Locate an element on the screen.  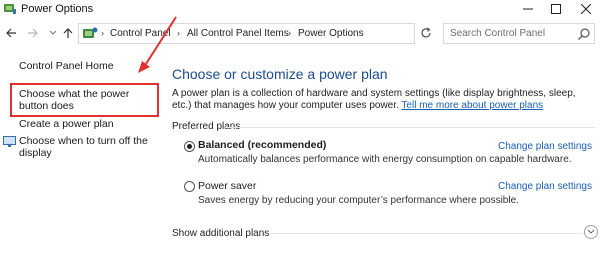
title-bar: Power Options is located at coordinates (300, 9).